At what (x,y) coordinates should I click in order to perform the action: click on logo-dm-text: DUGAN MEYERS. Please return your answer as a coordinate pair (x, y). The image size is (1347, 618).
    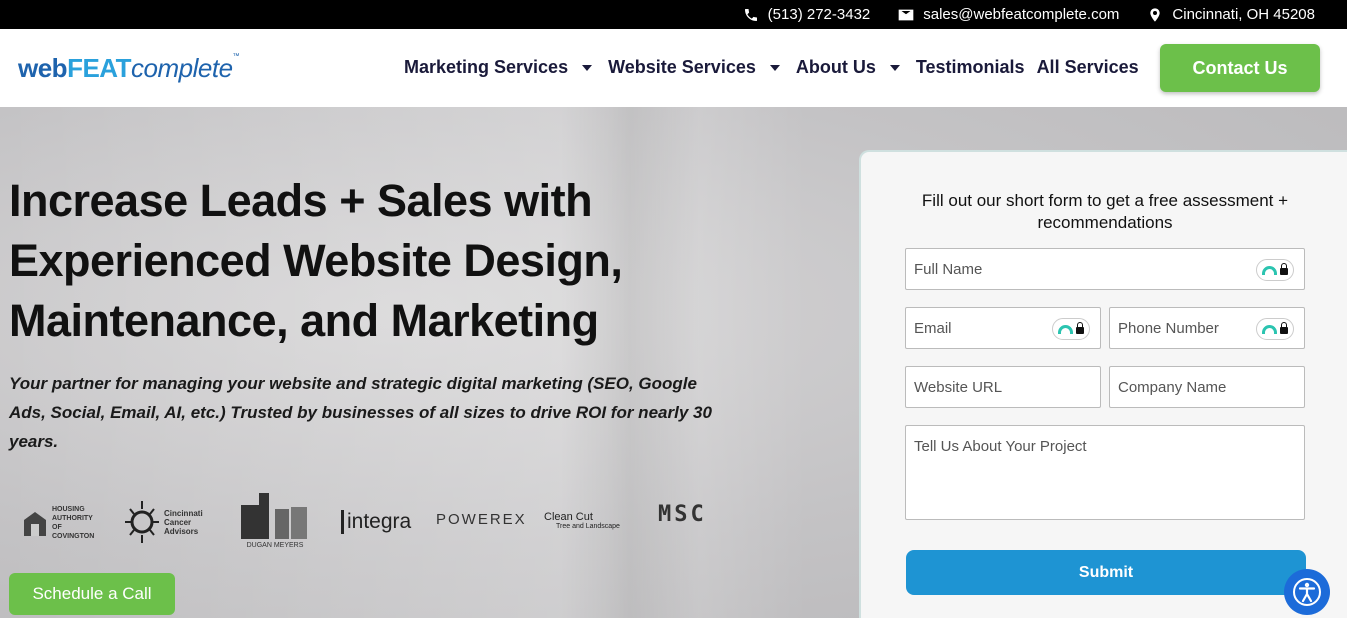
    Looking at the image, I should click on (275, 545).